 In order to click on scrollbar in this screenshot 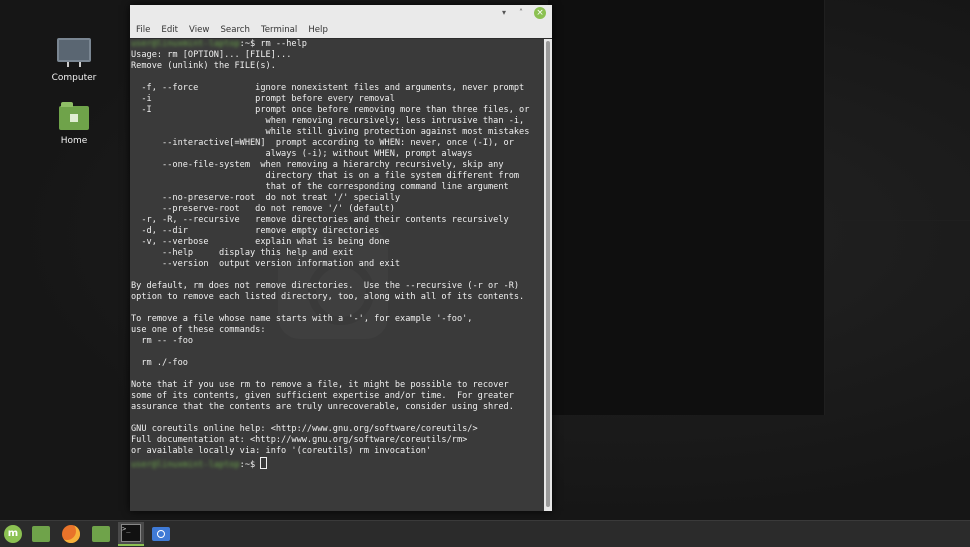, I will do `click(548, 275)`.